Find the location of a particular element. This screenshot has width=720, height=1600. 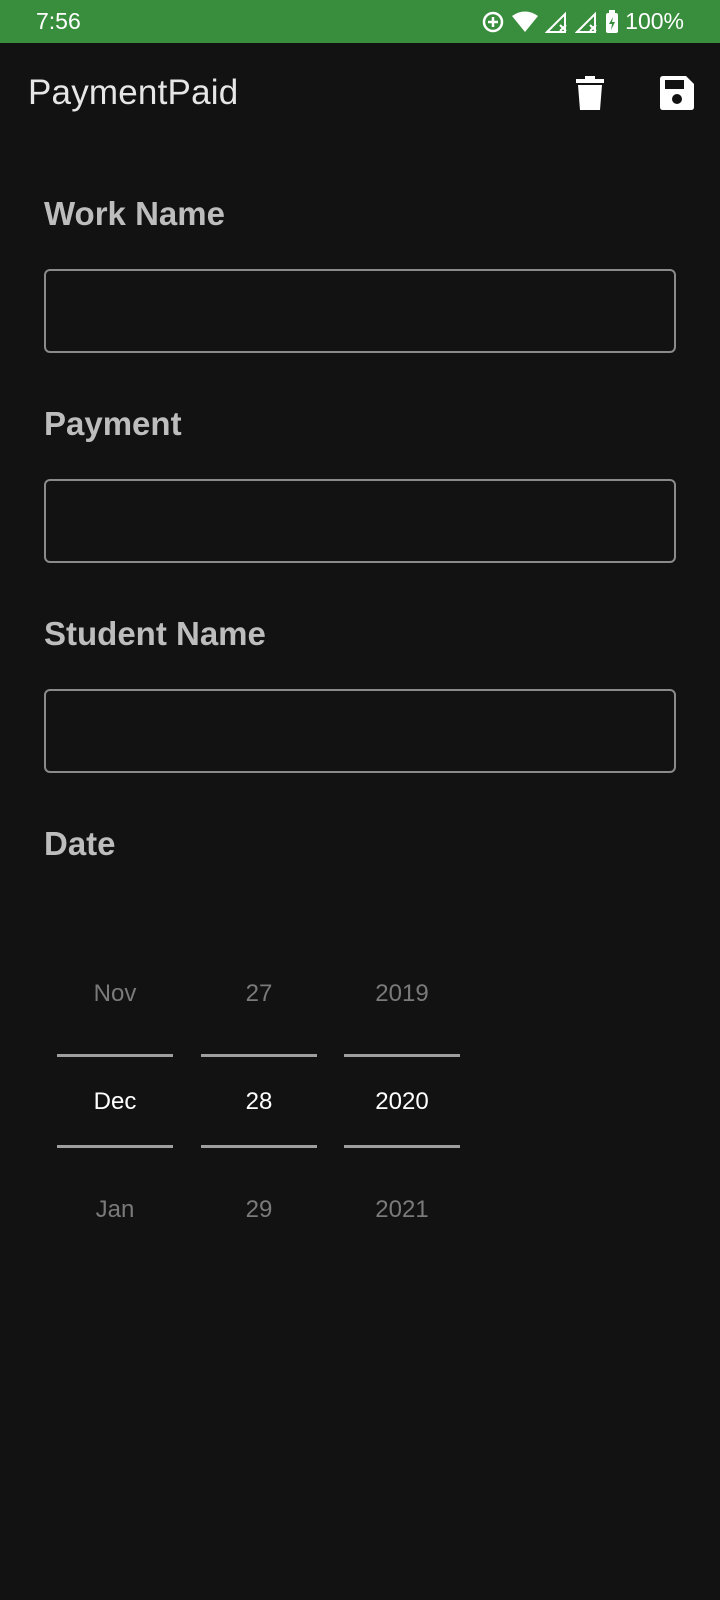

month-picker: Nov Dec Jan is located at coordinates (115, 1100).